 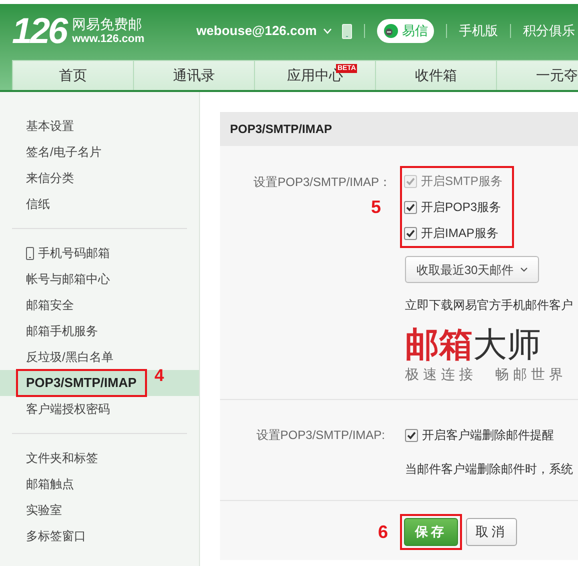 What do you see at coordinates (50, 178) in the screenshot?
I see `sidebar-item: 来信分类` at bounding box center [50, 178].